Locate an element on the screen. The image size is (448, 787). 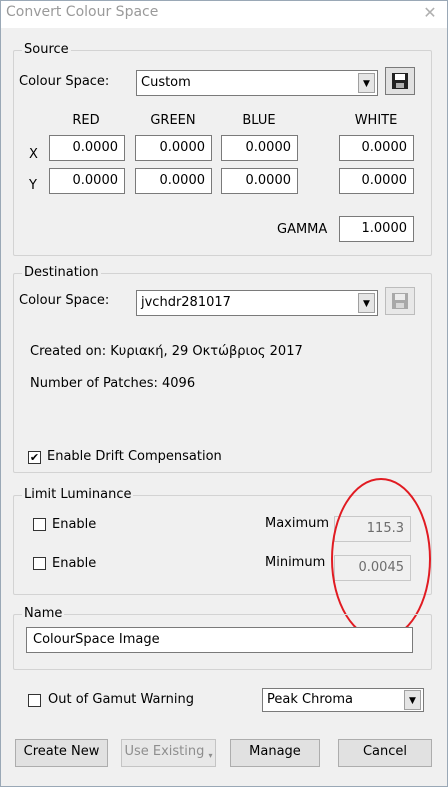
destination-colour-space-value: jvchdr281017 is located at coordinates (186, 302).